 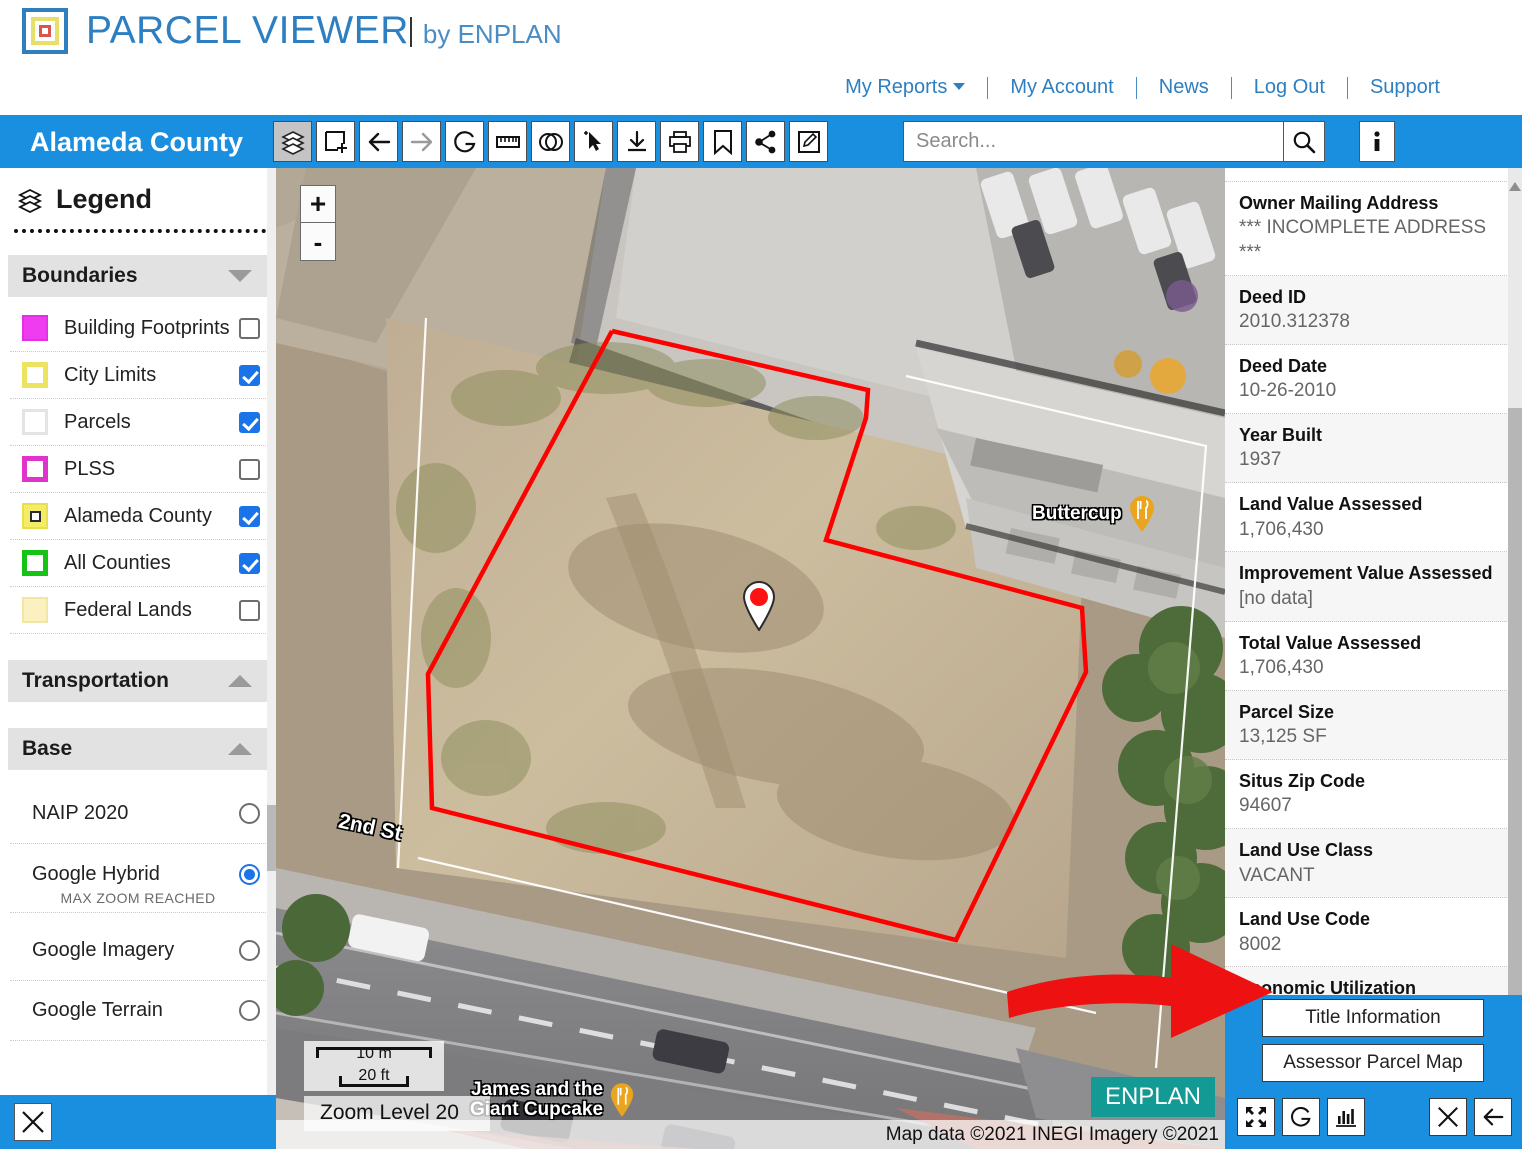 What do you see at coordinates (1276, 598) in the screenshot?
I see `detail-value: [no data]` at bounding box center [1276, 598].